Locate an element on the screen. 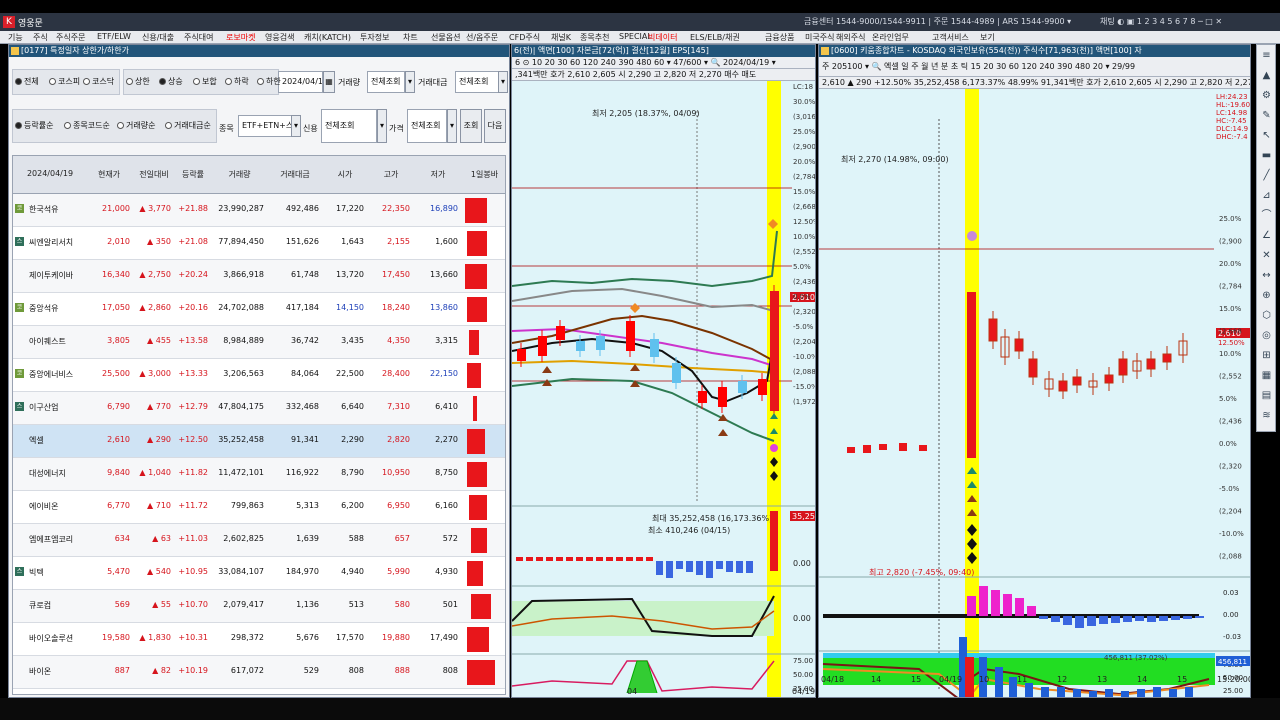 The image size is (1280, 720). menu-item: 금융상품 is located at coordinates (779, 37).